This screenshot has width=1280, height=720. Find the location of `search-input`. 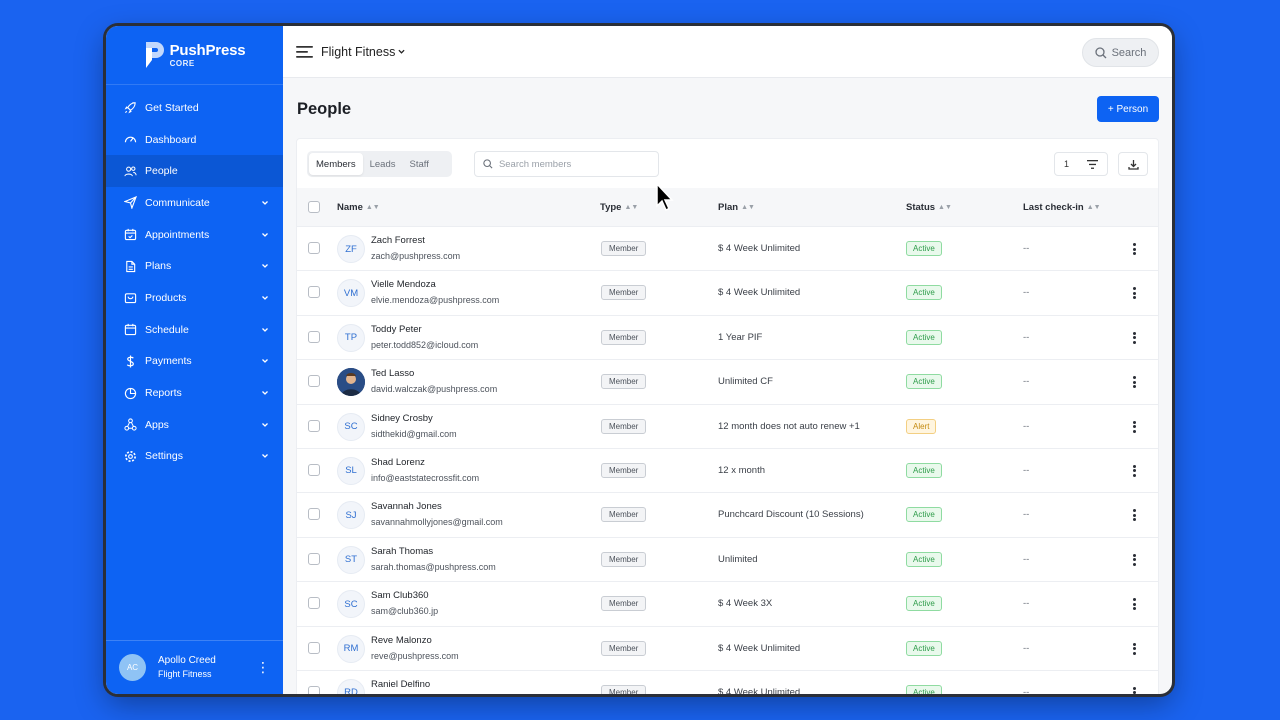

search-input is located at coordinates (578, 164).